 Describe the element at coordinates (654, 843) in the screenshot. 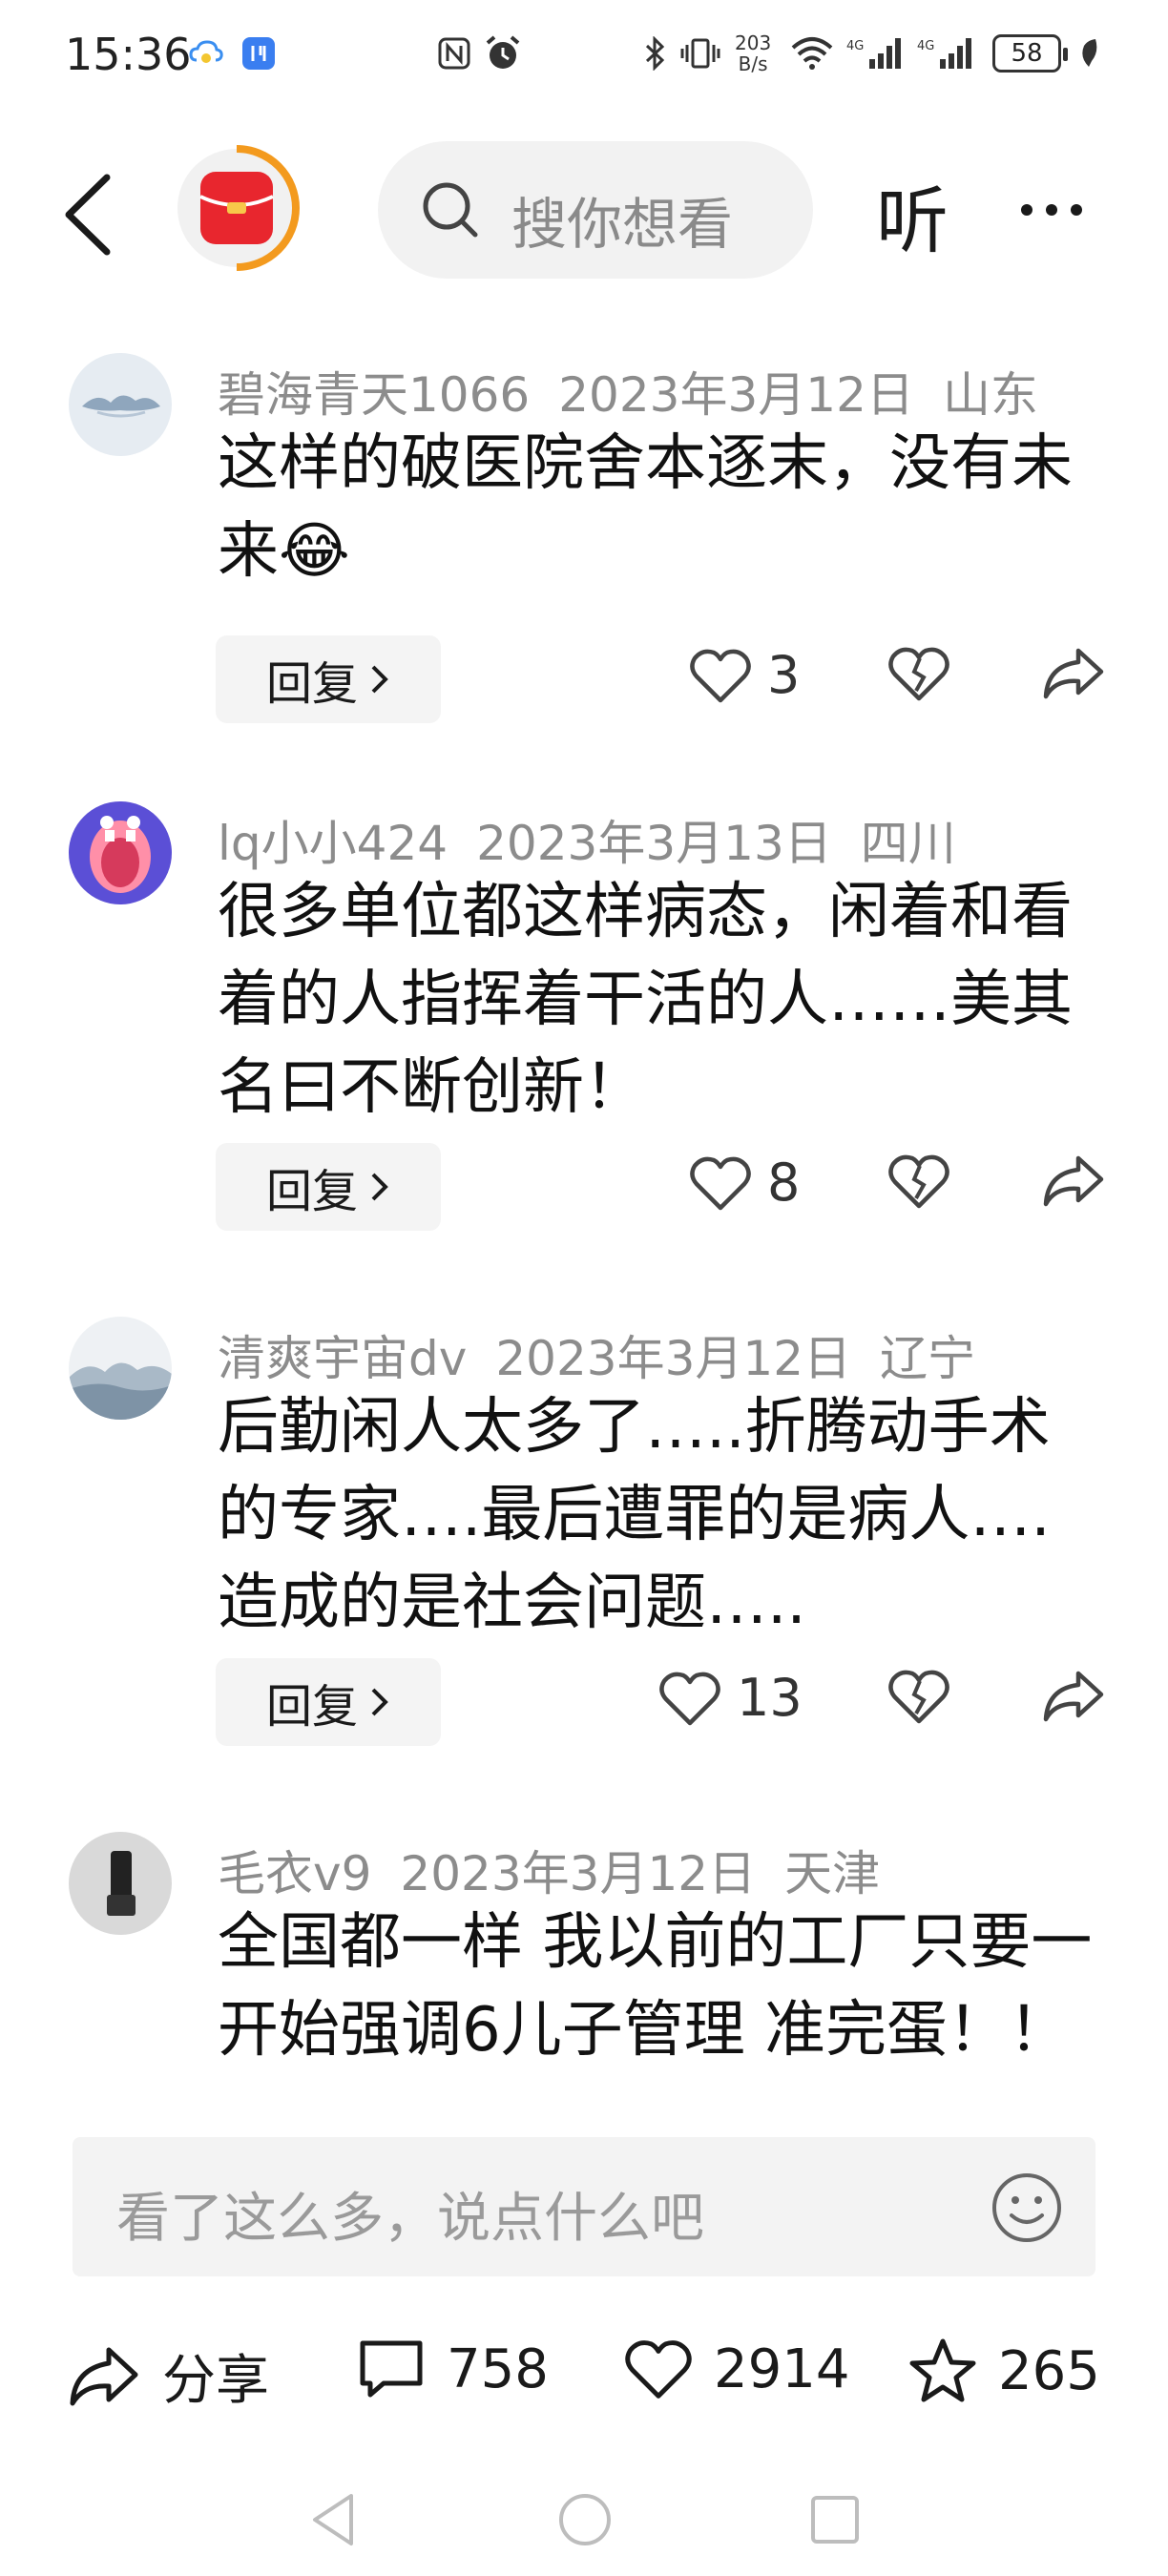

I see `comment-date: 2023年3月13日` at that location.